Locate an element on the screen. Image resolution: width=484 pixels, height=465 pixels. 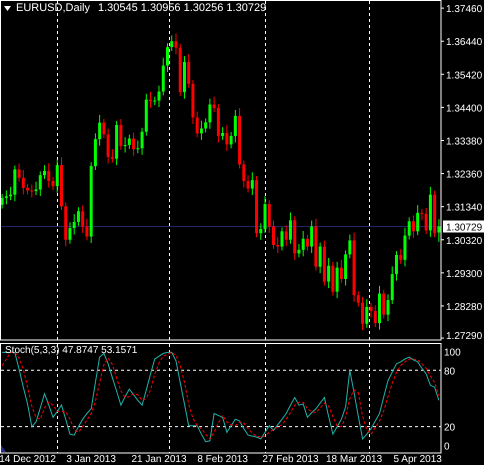
corner-marker-icon is located at coordinates (3, 448).